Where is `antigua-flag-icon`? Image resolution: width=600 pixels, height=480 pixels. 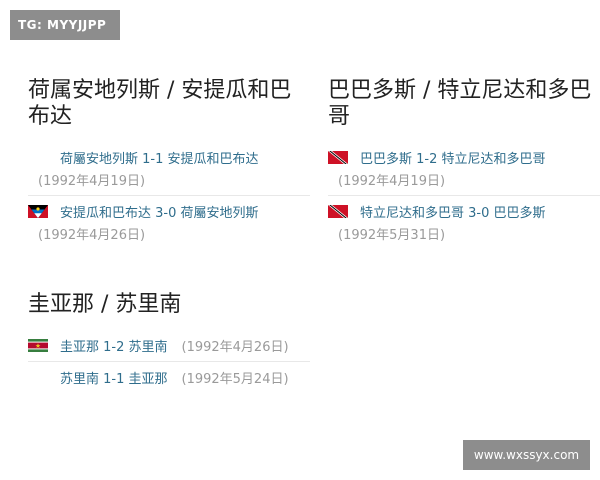
antigua-flag-icon is located at coordinates (38, 211).